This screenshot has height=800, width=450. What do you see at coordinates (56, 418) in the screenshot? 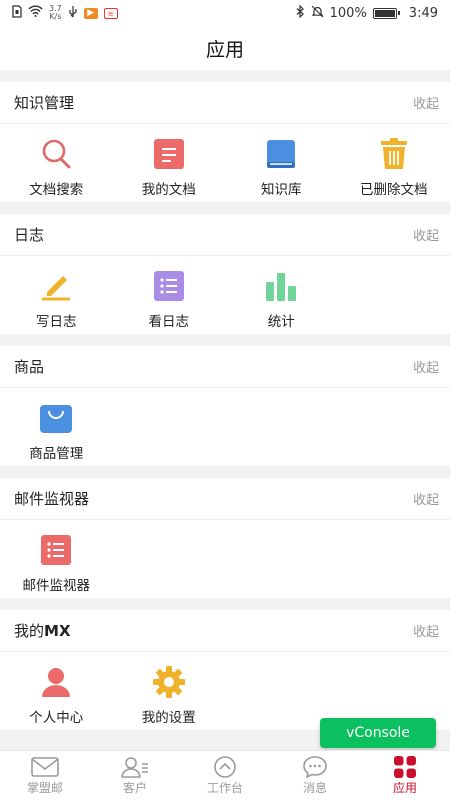
I see `shopping-bag-icon` at bounding box center [56, 418].